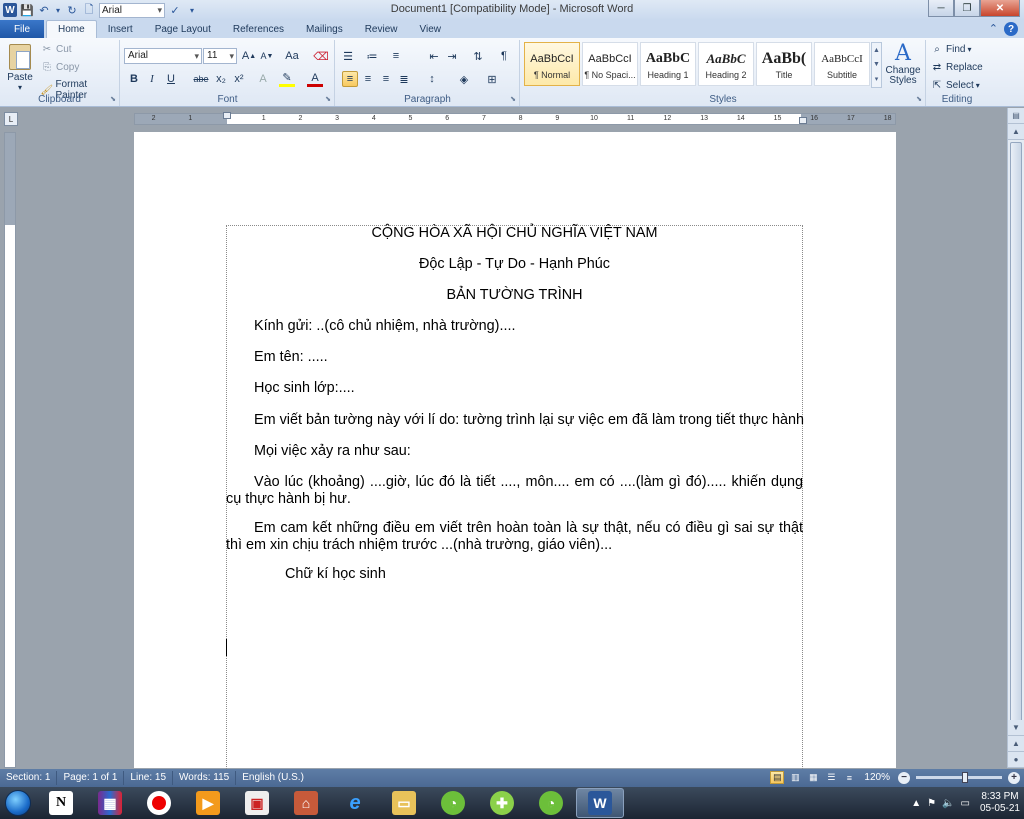  I want to click on status-section: Section: 1, so click(29, 778).